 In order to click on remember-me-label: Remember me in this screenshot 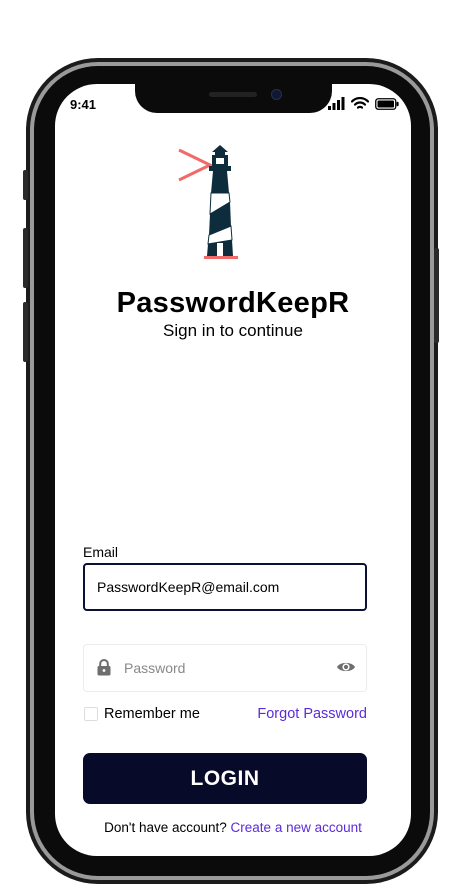, I will do `click(152, 714)`.